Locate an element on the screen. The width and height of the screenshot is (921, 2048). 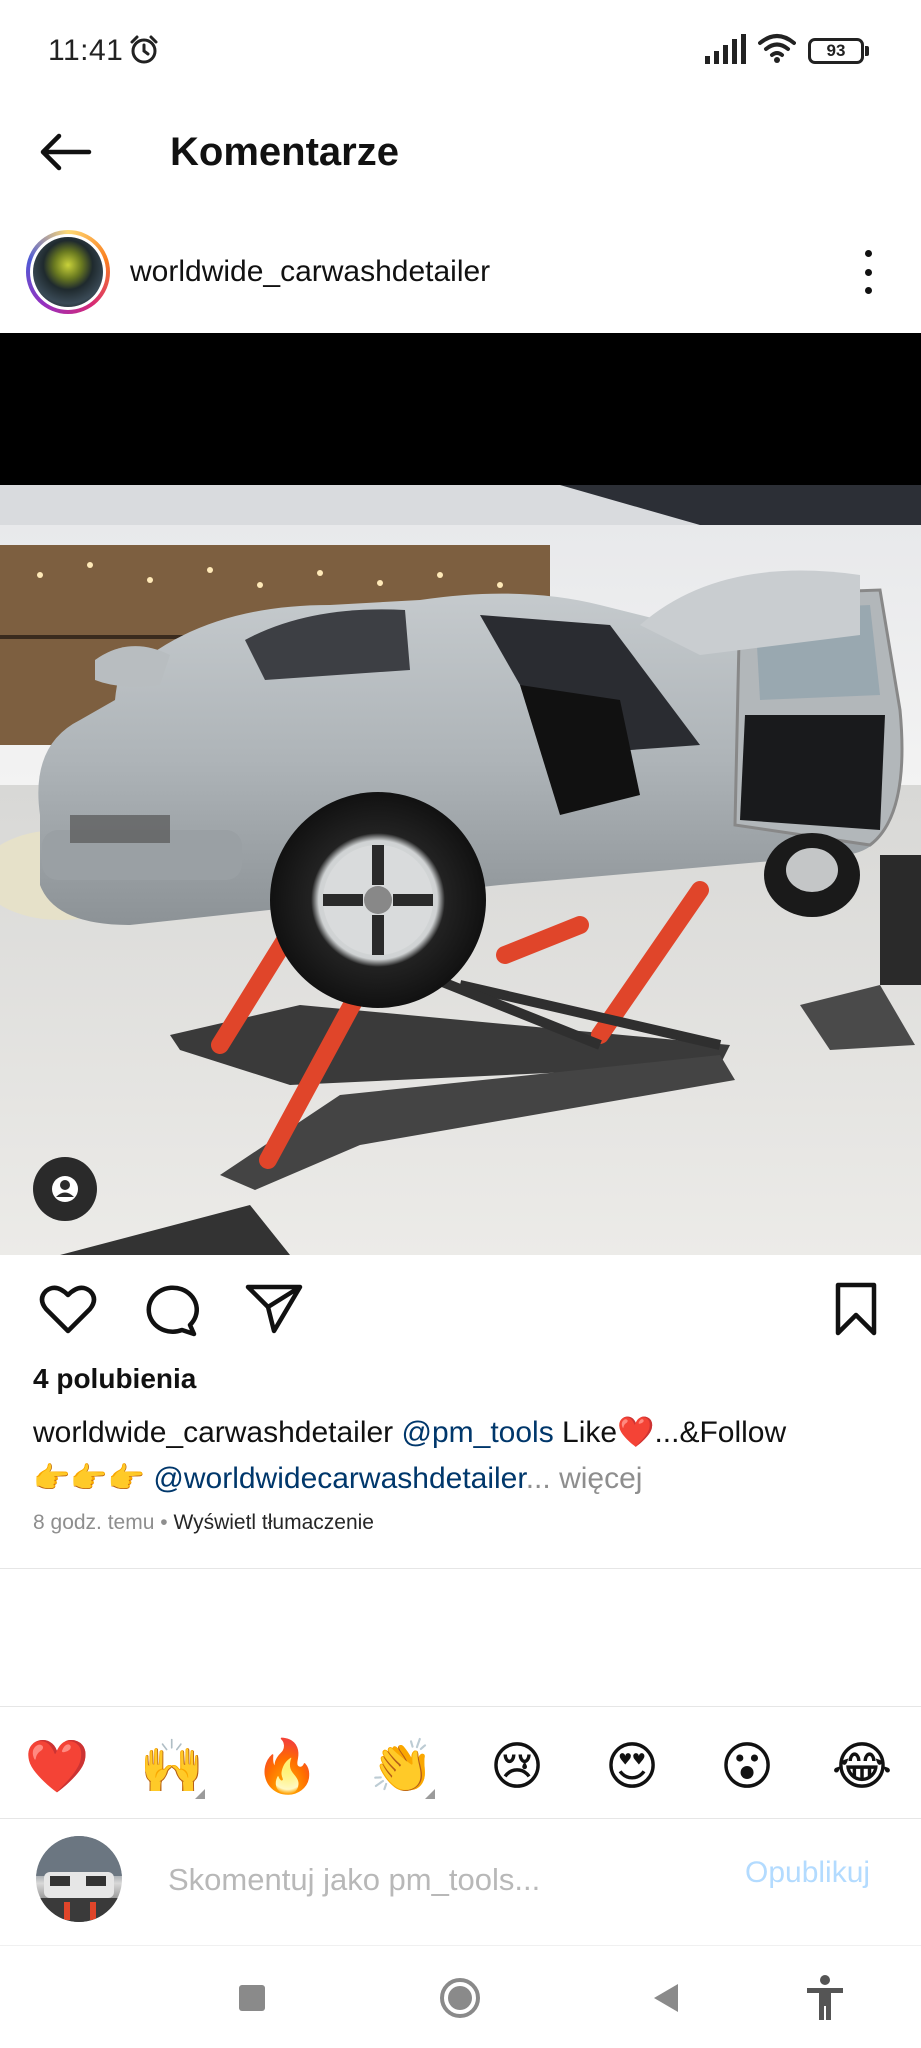
likes-count: 4 polubienia is located at coordinates (114, 1379).